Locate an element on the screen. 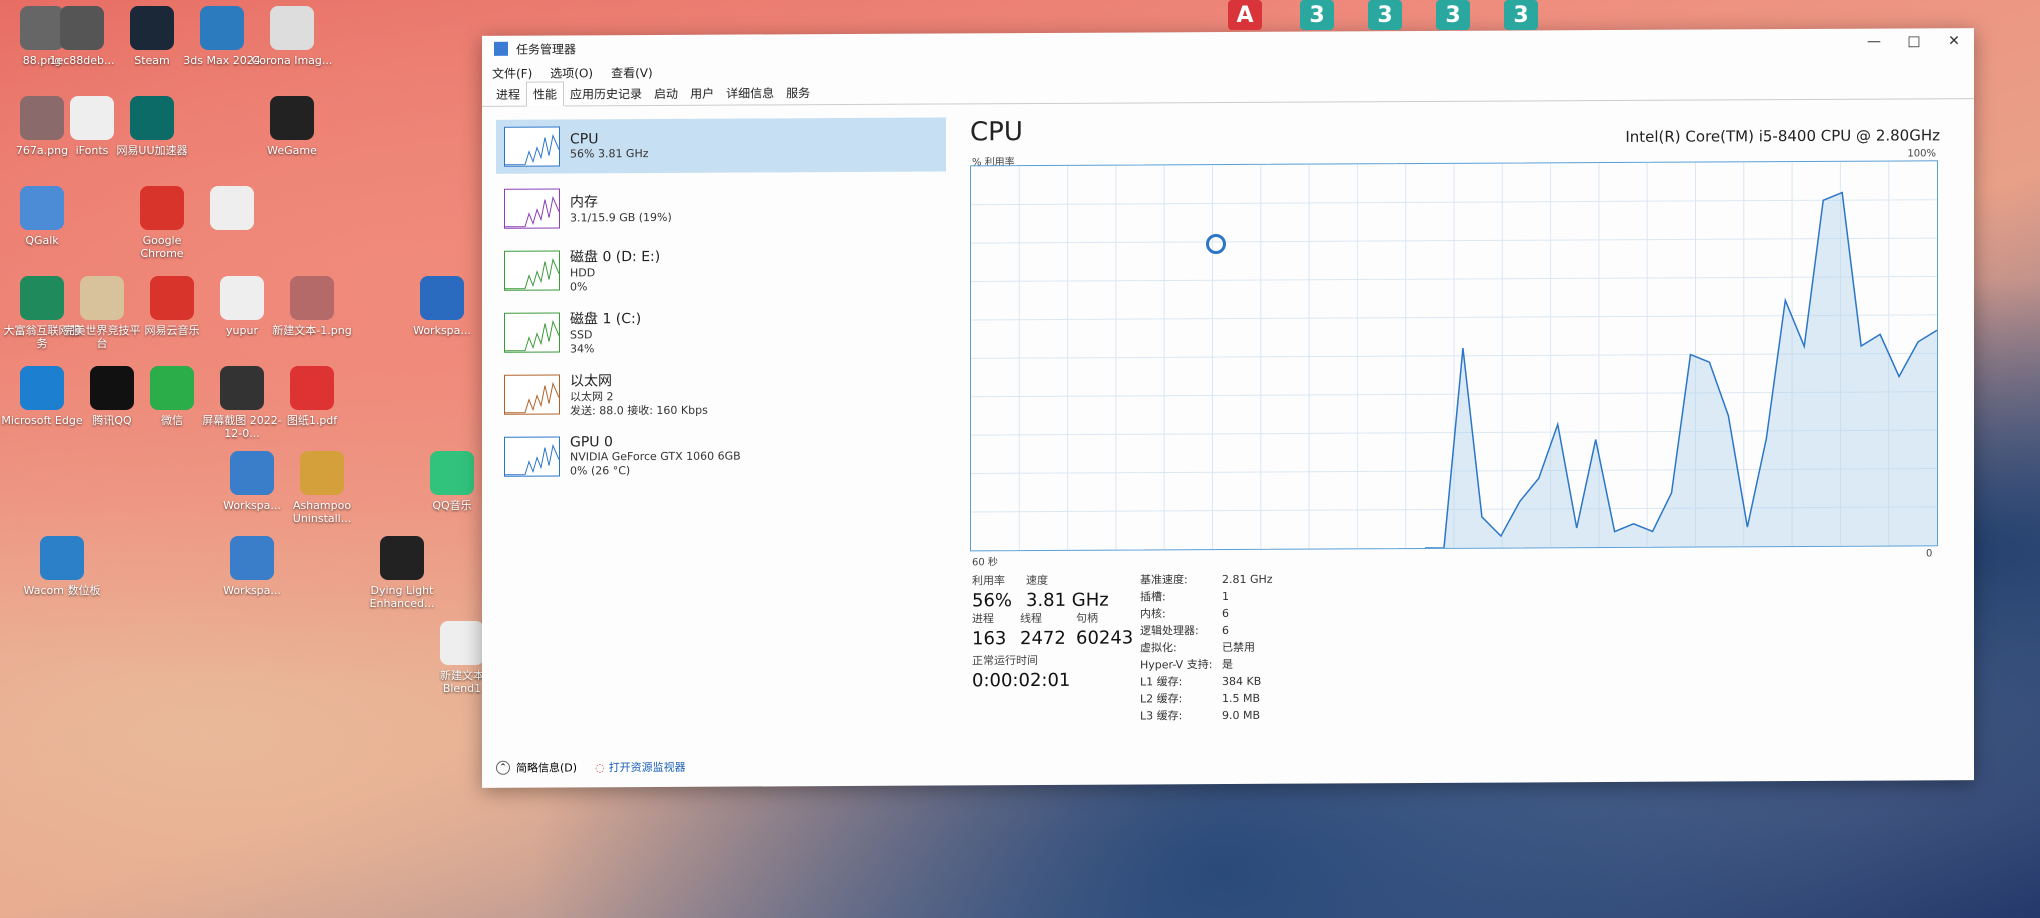  desktop-icon-label: 图纸1.pdf is located at coordinates (312, 420).